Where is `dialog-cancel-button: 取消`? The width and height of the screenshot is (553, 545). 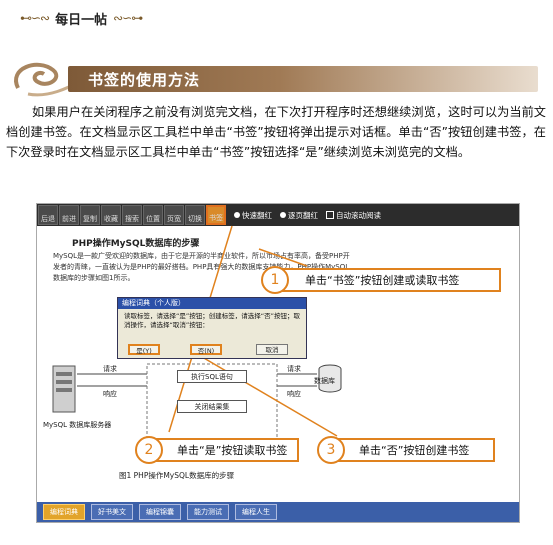
dialog-cancel-button: 取消 is located at coordinates (272, 349).